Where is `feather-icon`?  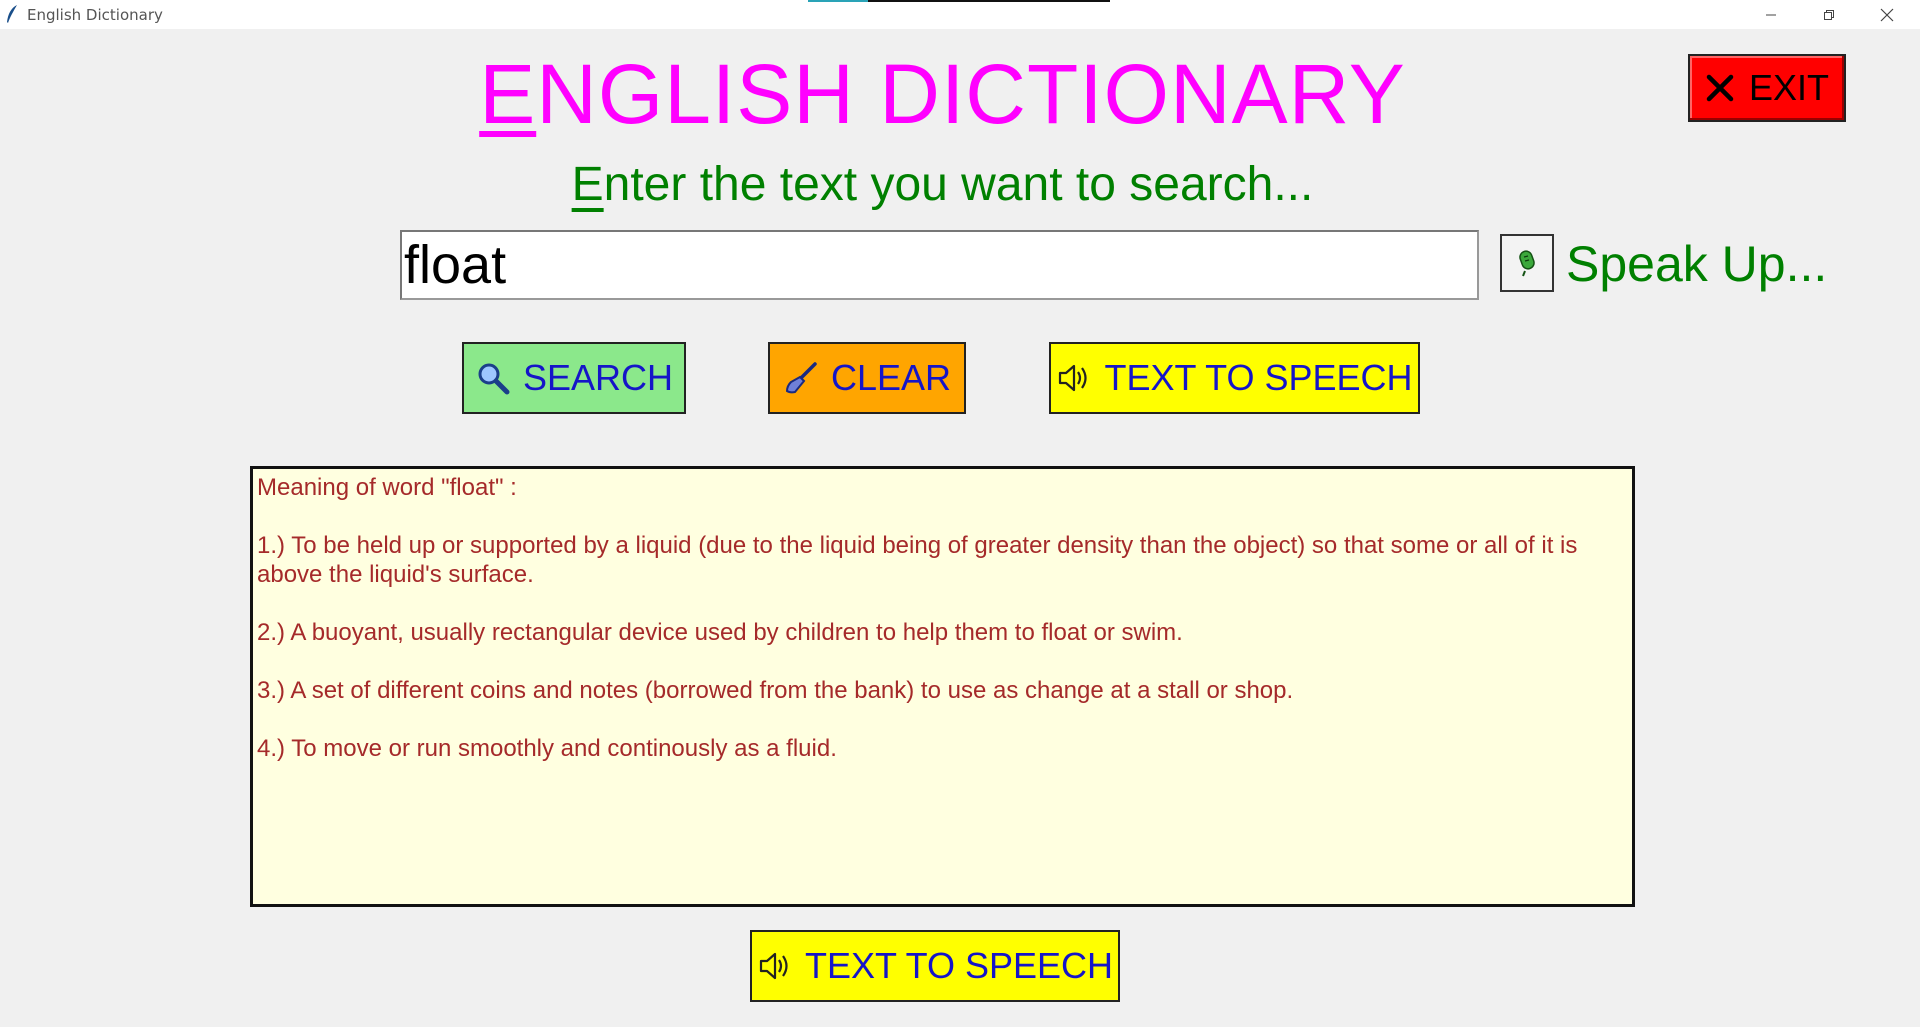 feather-icon is located at coordinates (12, 14).